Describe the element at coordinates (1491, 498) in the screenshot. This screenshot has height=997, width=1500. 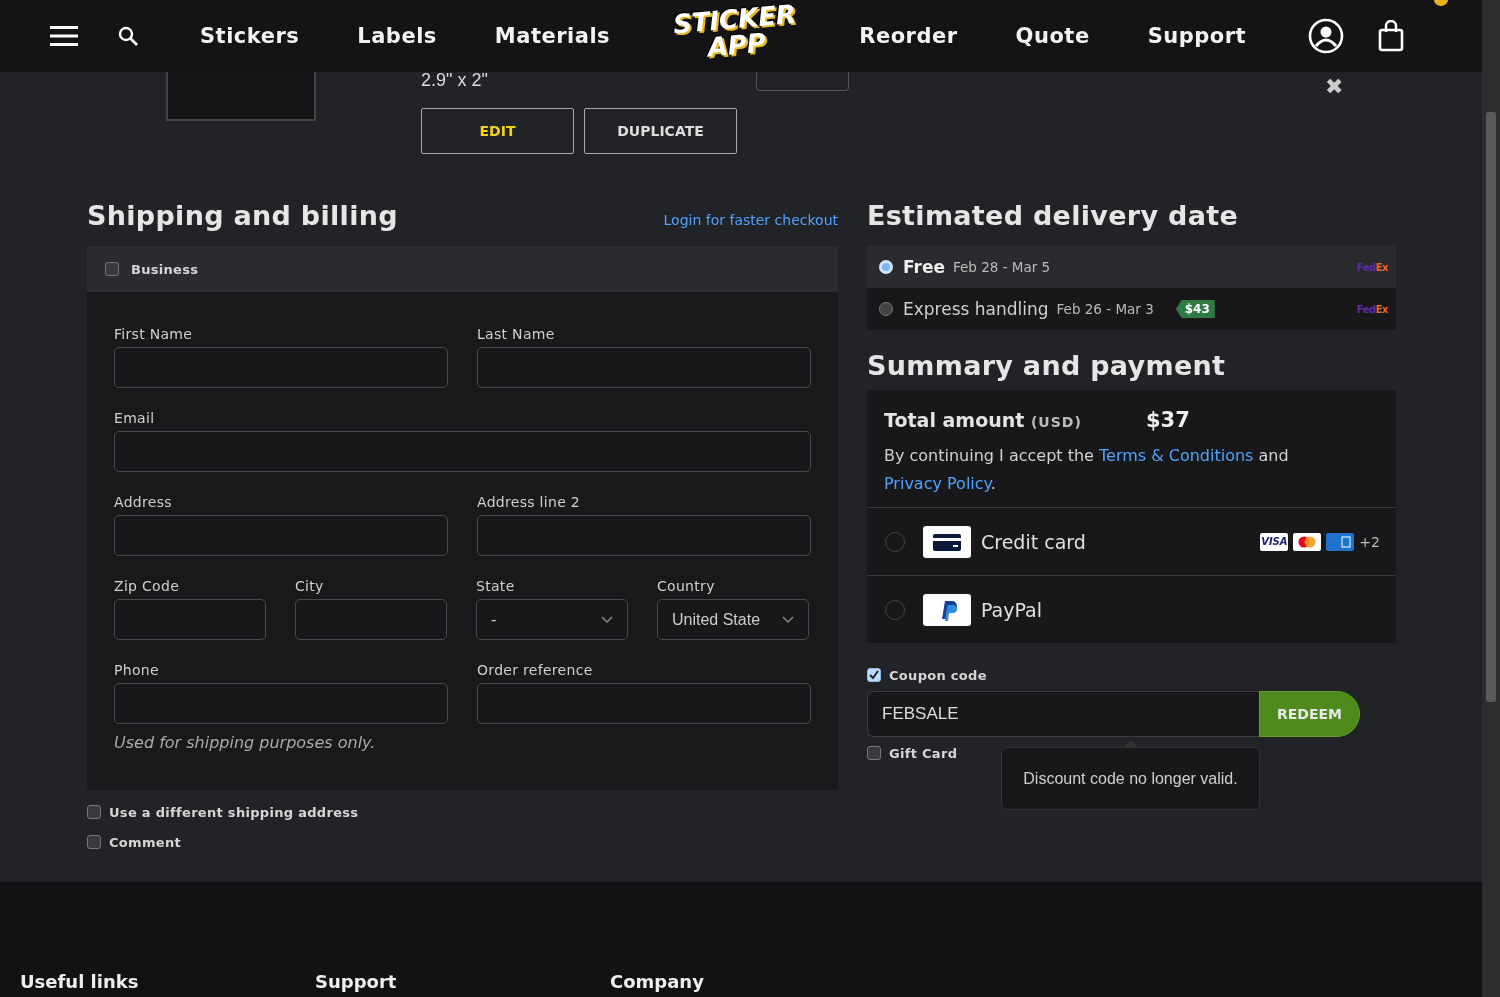
I see `scrollbar` at that location.